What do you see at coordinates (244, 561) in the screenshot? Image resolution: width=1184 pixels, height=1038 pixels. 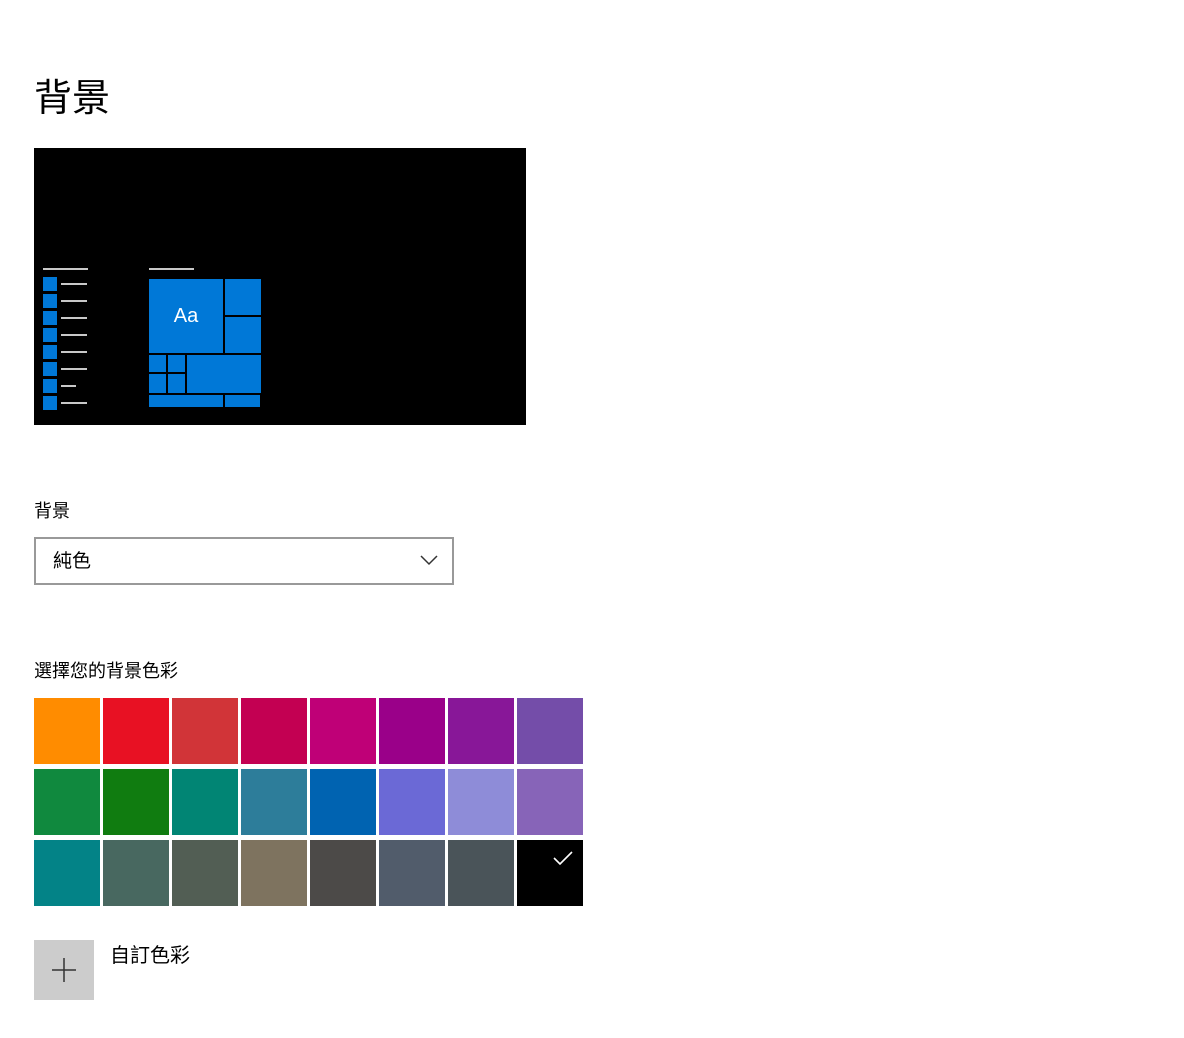 I see `background-type-dropdown: 純色` at bounding box center [244, 561].